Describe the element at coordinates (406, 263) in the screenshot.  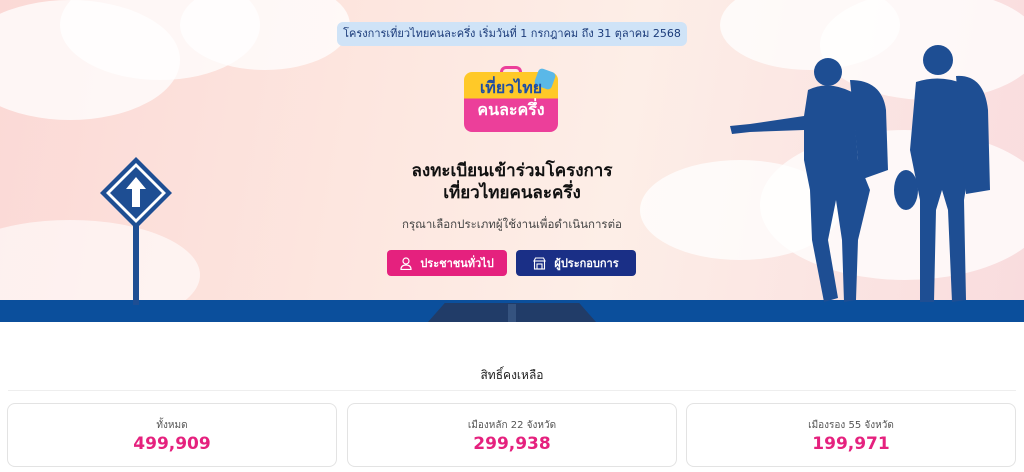
I see `user-icon` at that location.